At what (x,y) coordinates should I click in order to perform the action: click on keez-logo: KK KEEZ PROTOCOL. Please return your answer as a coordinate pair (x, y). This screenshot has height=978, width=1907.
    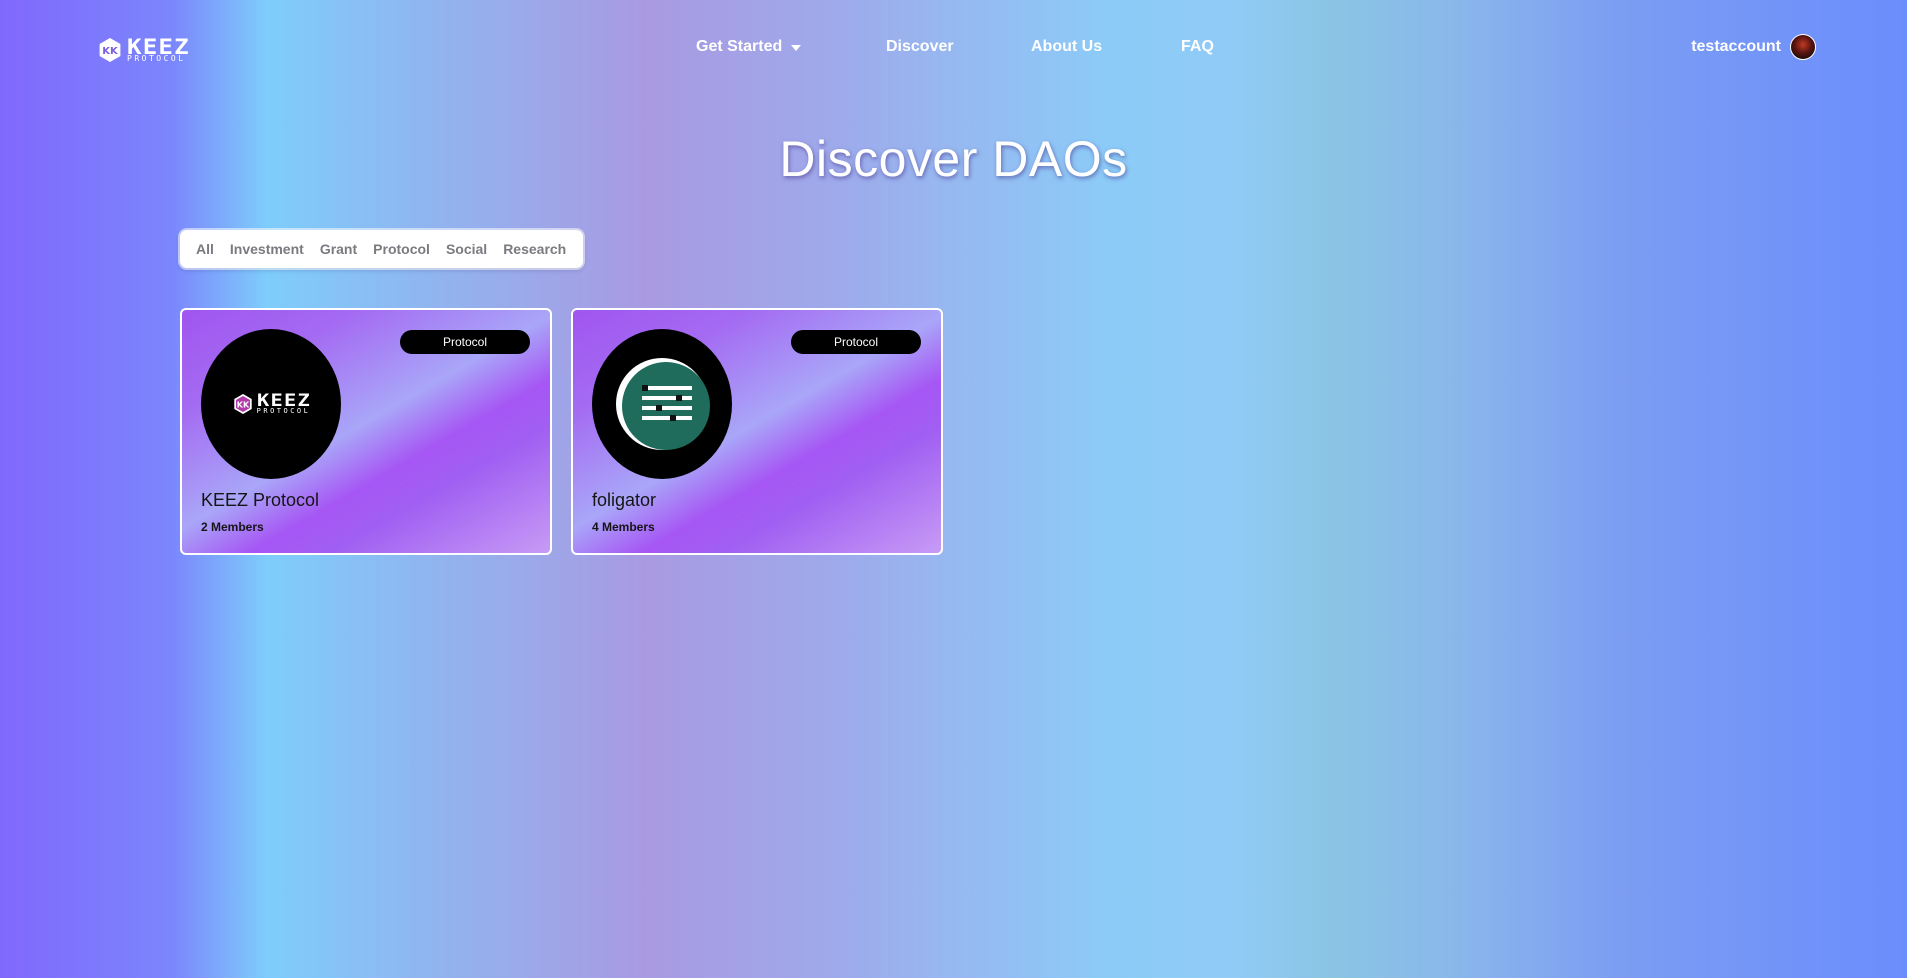
    Looking at the image, I should click on (169, 50).